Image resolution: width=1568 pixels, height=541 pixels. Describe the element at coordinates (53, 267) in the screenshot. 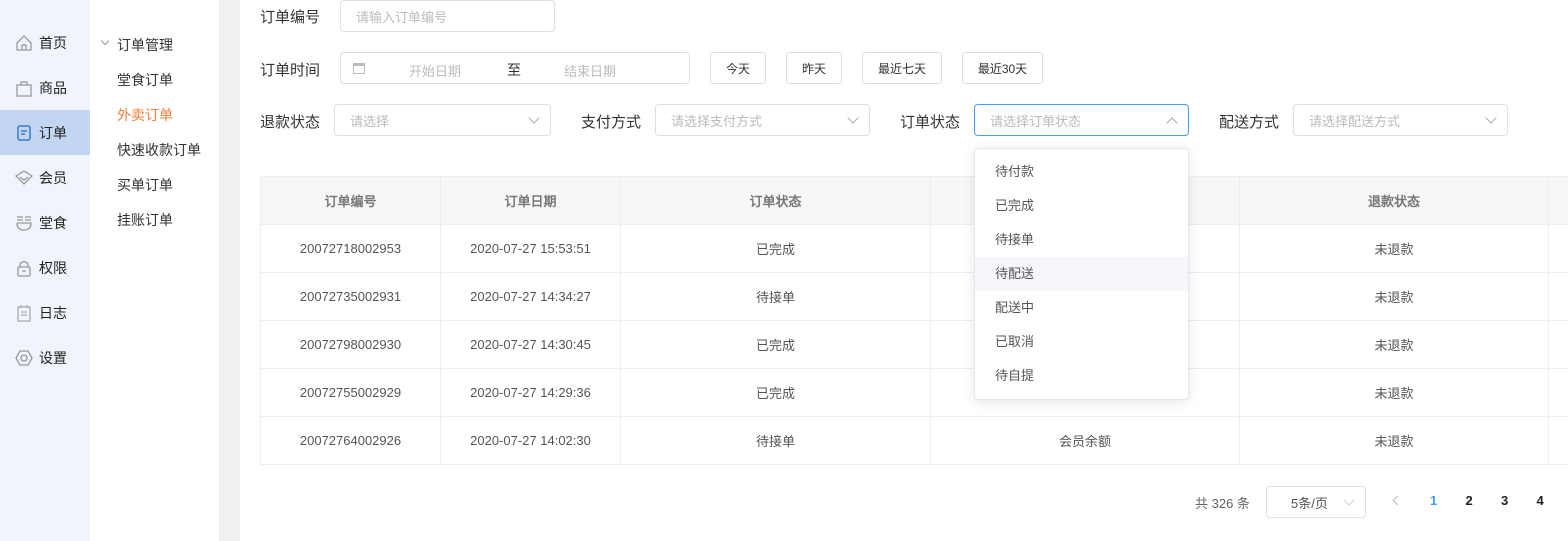

I see `nav-label: 权限` at that location.